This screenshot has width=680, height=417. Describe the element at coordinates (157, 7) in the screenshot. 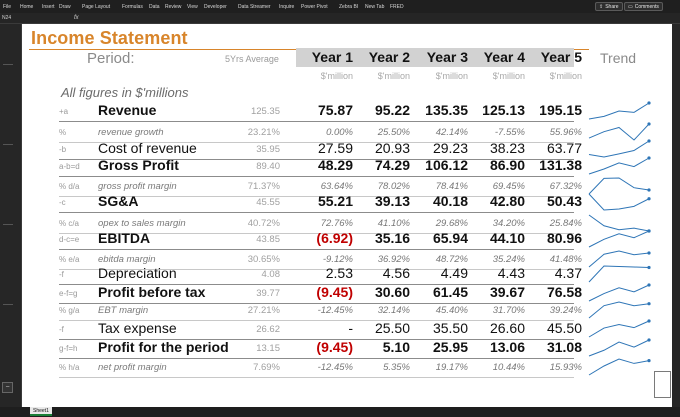

I see `ribbon-tab: Data` at that location.